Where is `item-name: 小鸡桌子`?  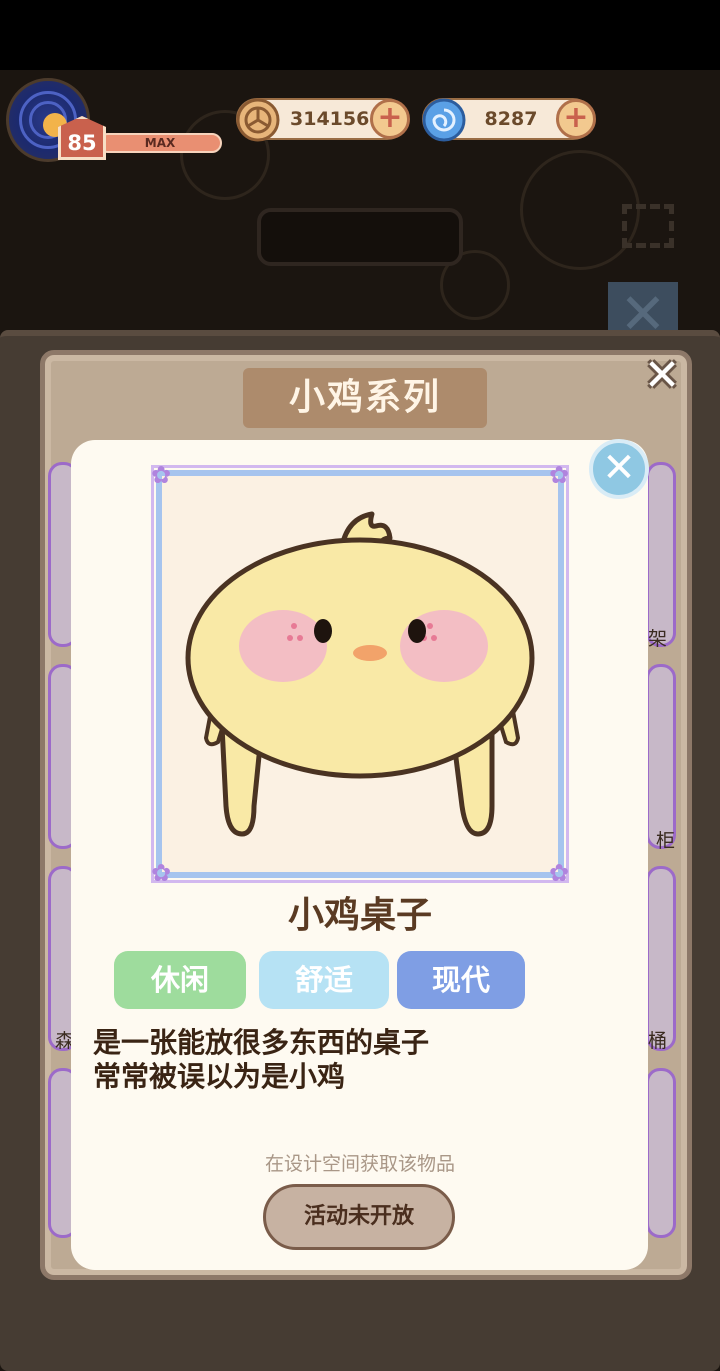
item-name: 小鸡桌子 is located at coordinates (359, 915).